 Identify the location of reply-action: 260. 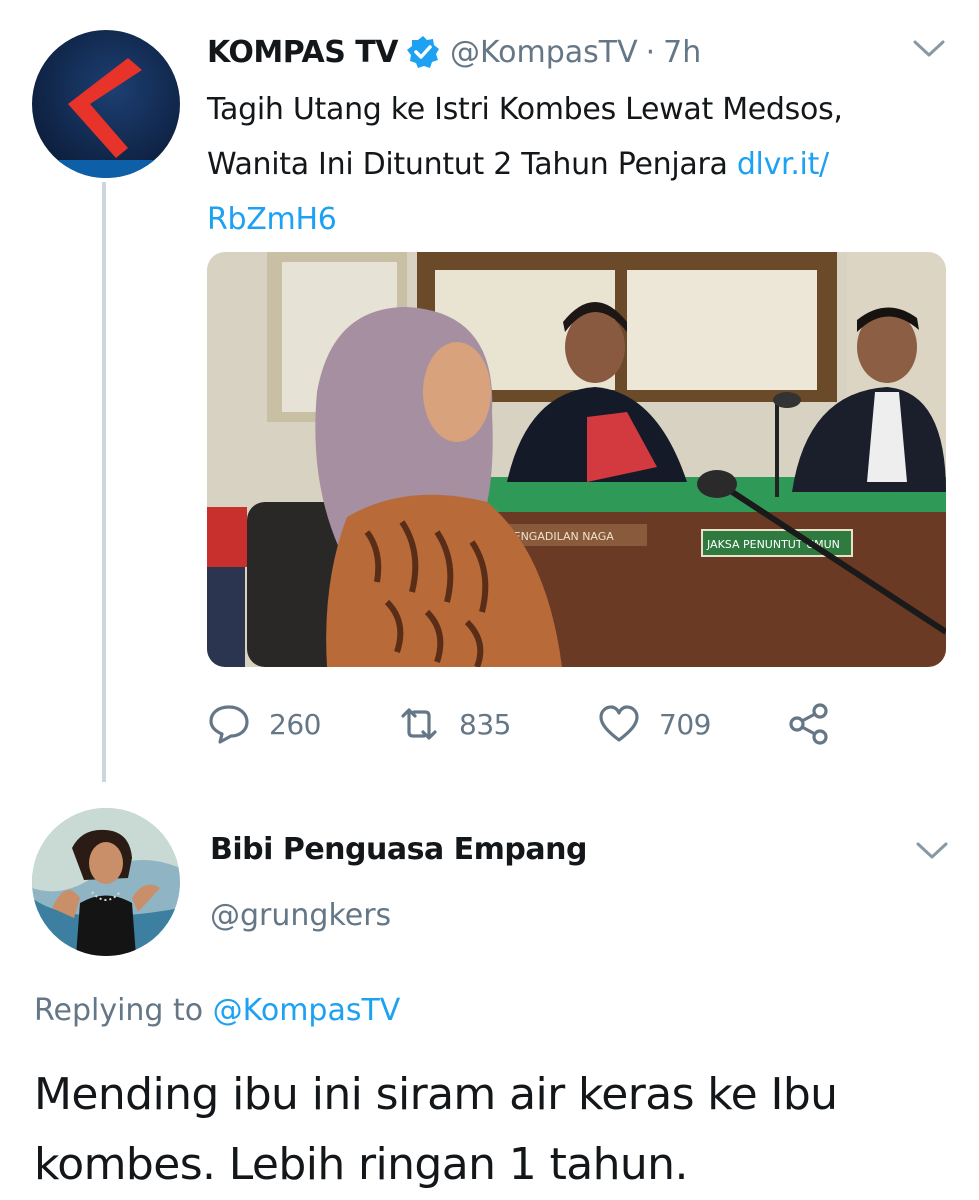
(264, 724).